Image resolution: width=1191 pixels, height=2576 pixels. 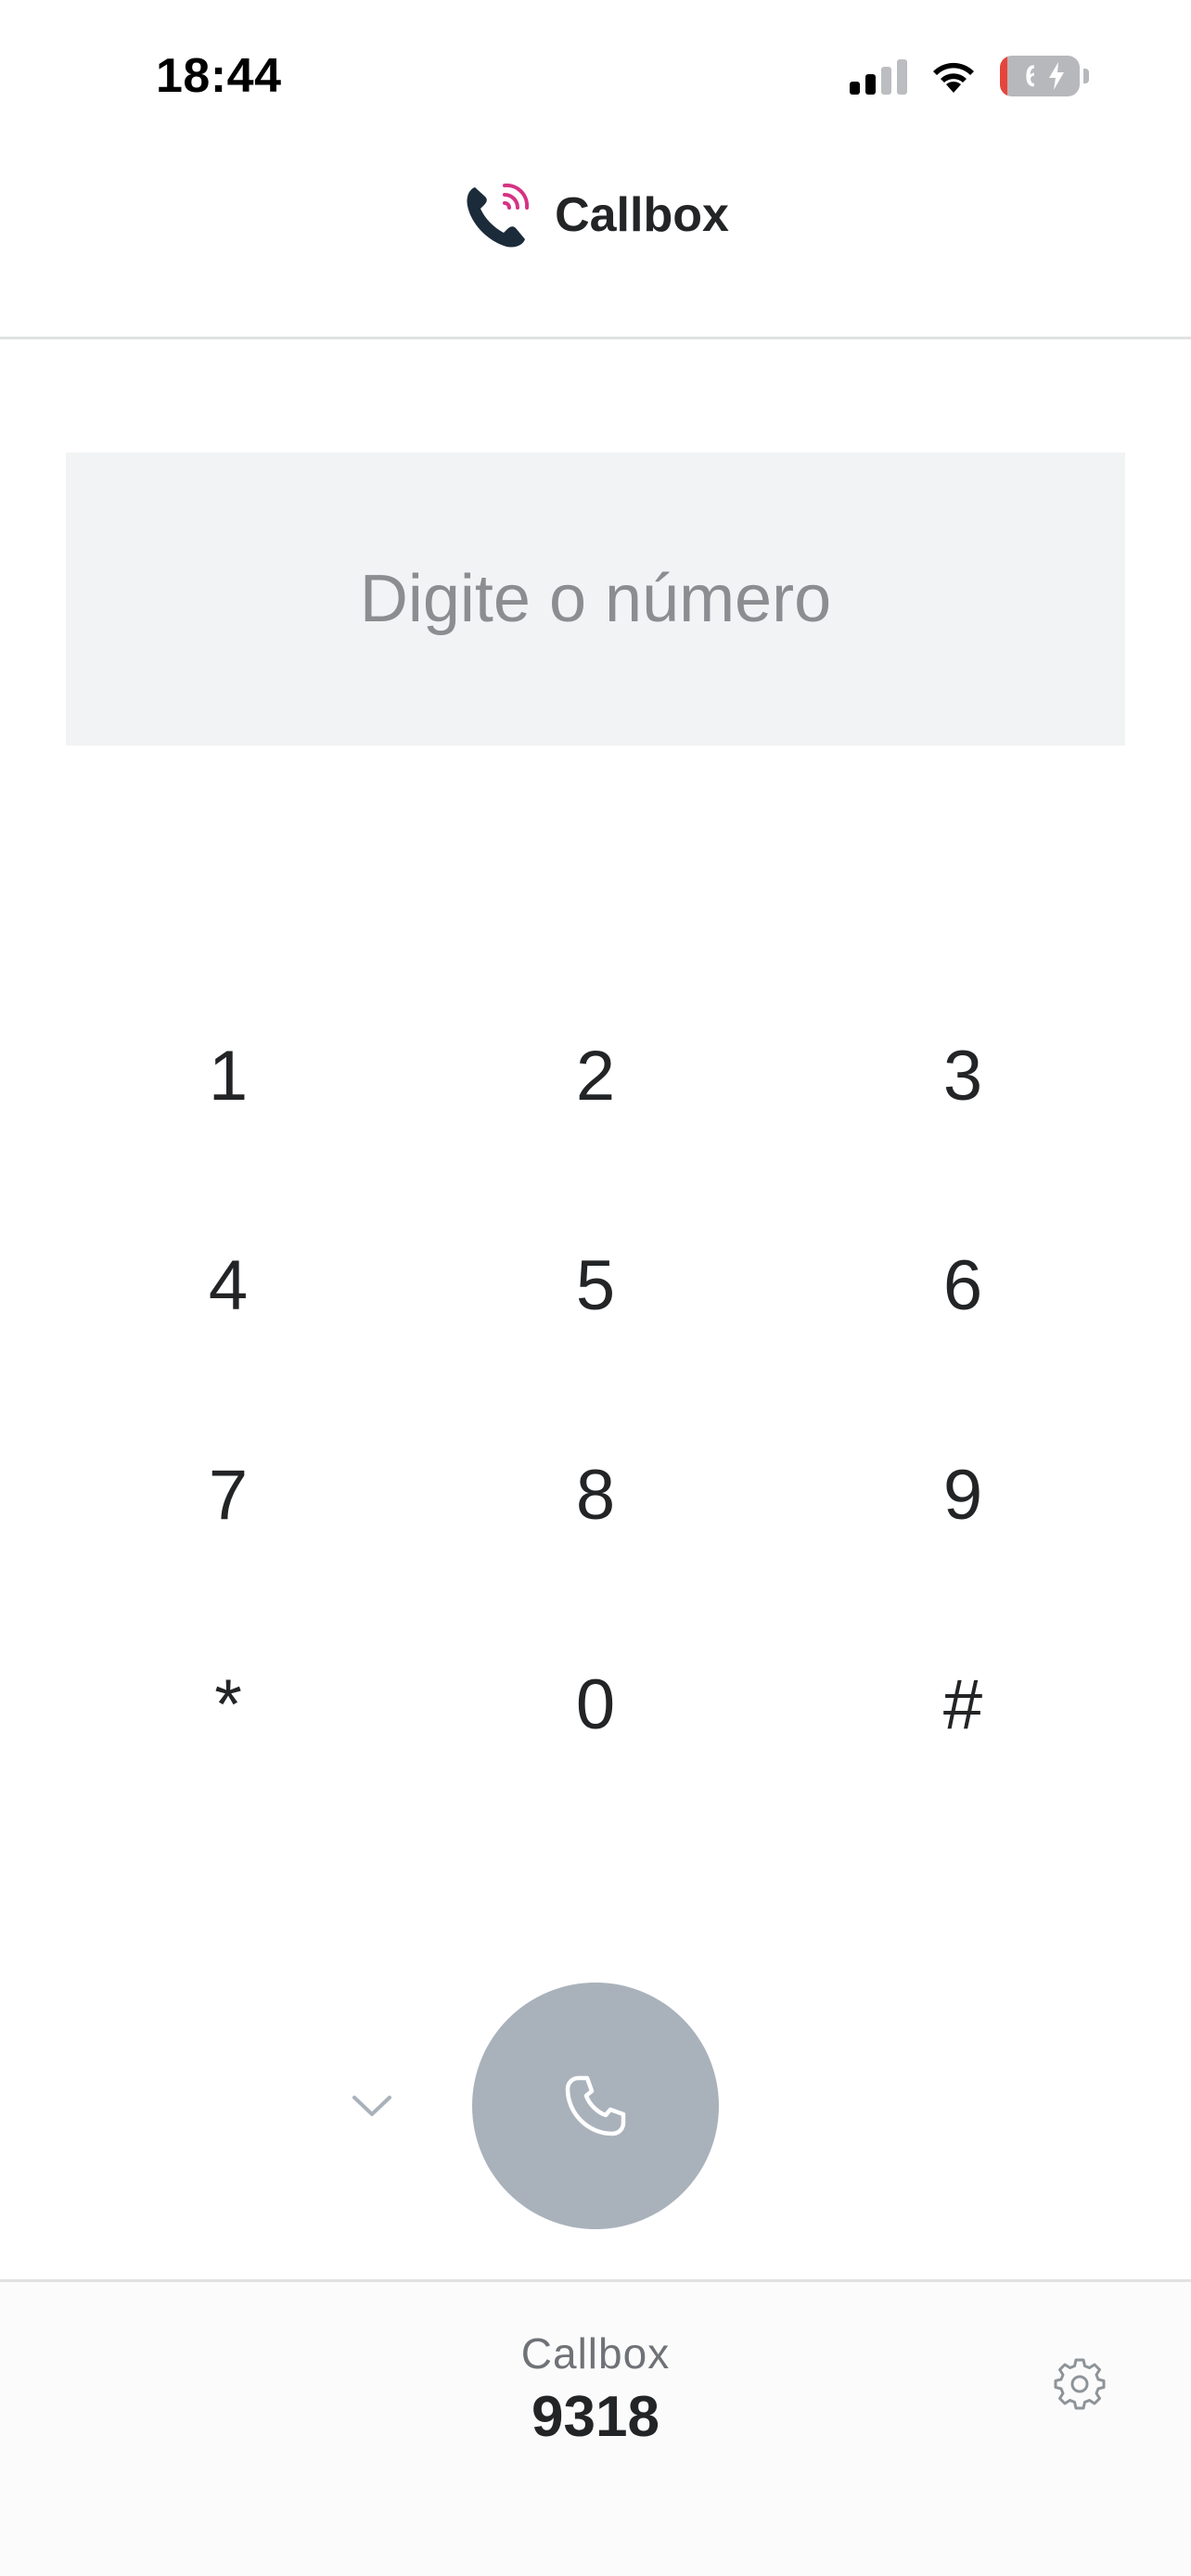 I want to click on gear-icon, so click(x=1080, y=2384).